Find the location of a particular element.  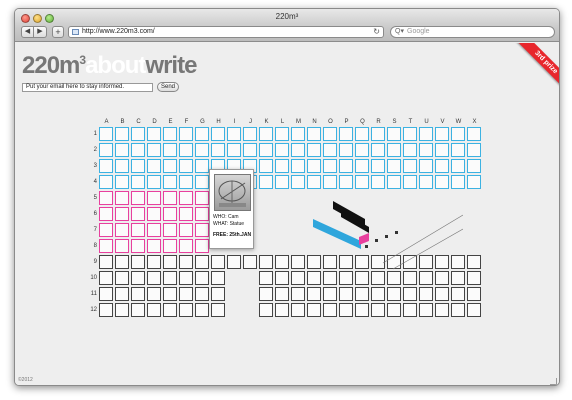

seat-s12 is located at coordinates (394, 310).